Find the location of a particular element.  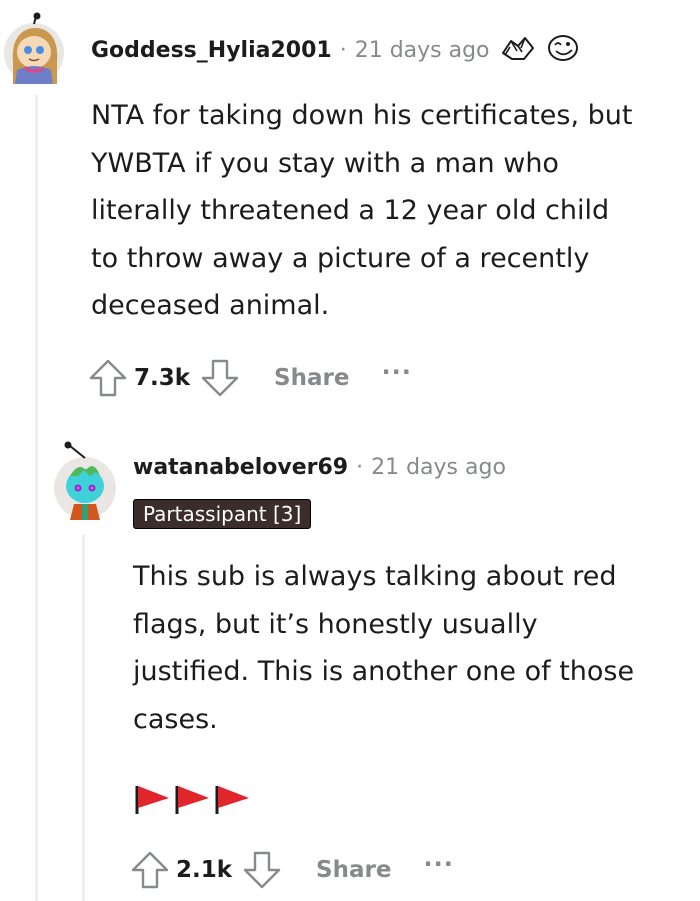

fist-bump-award-icon is located at coordinates (518, 50).